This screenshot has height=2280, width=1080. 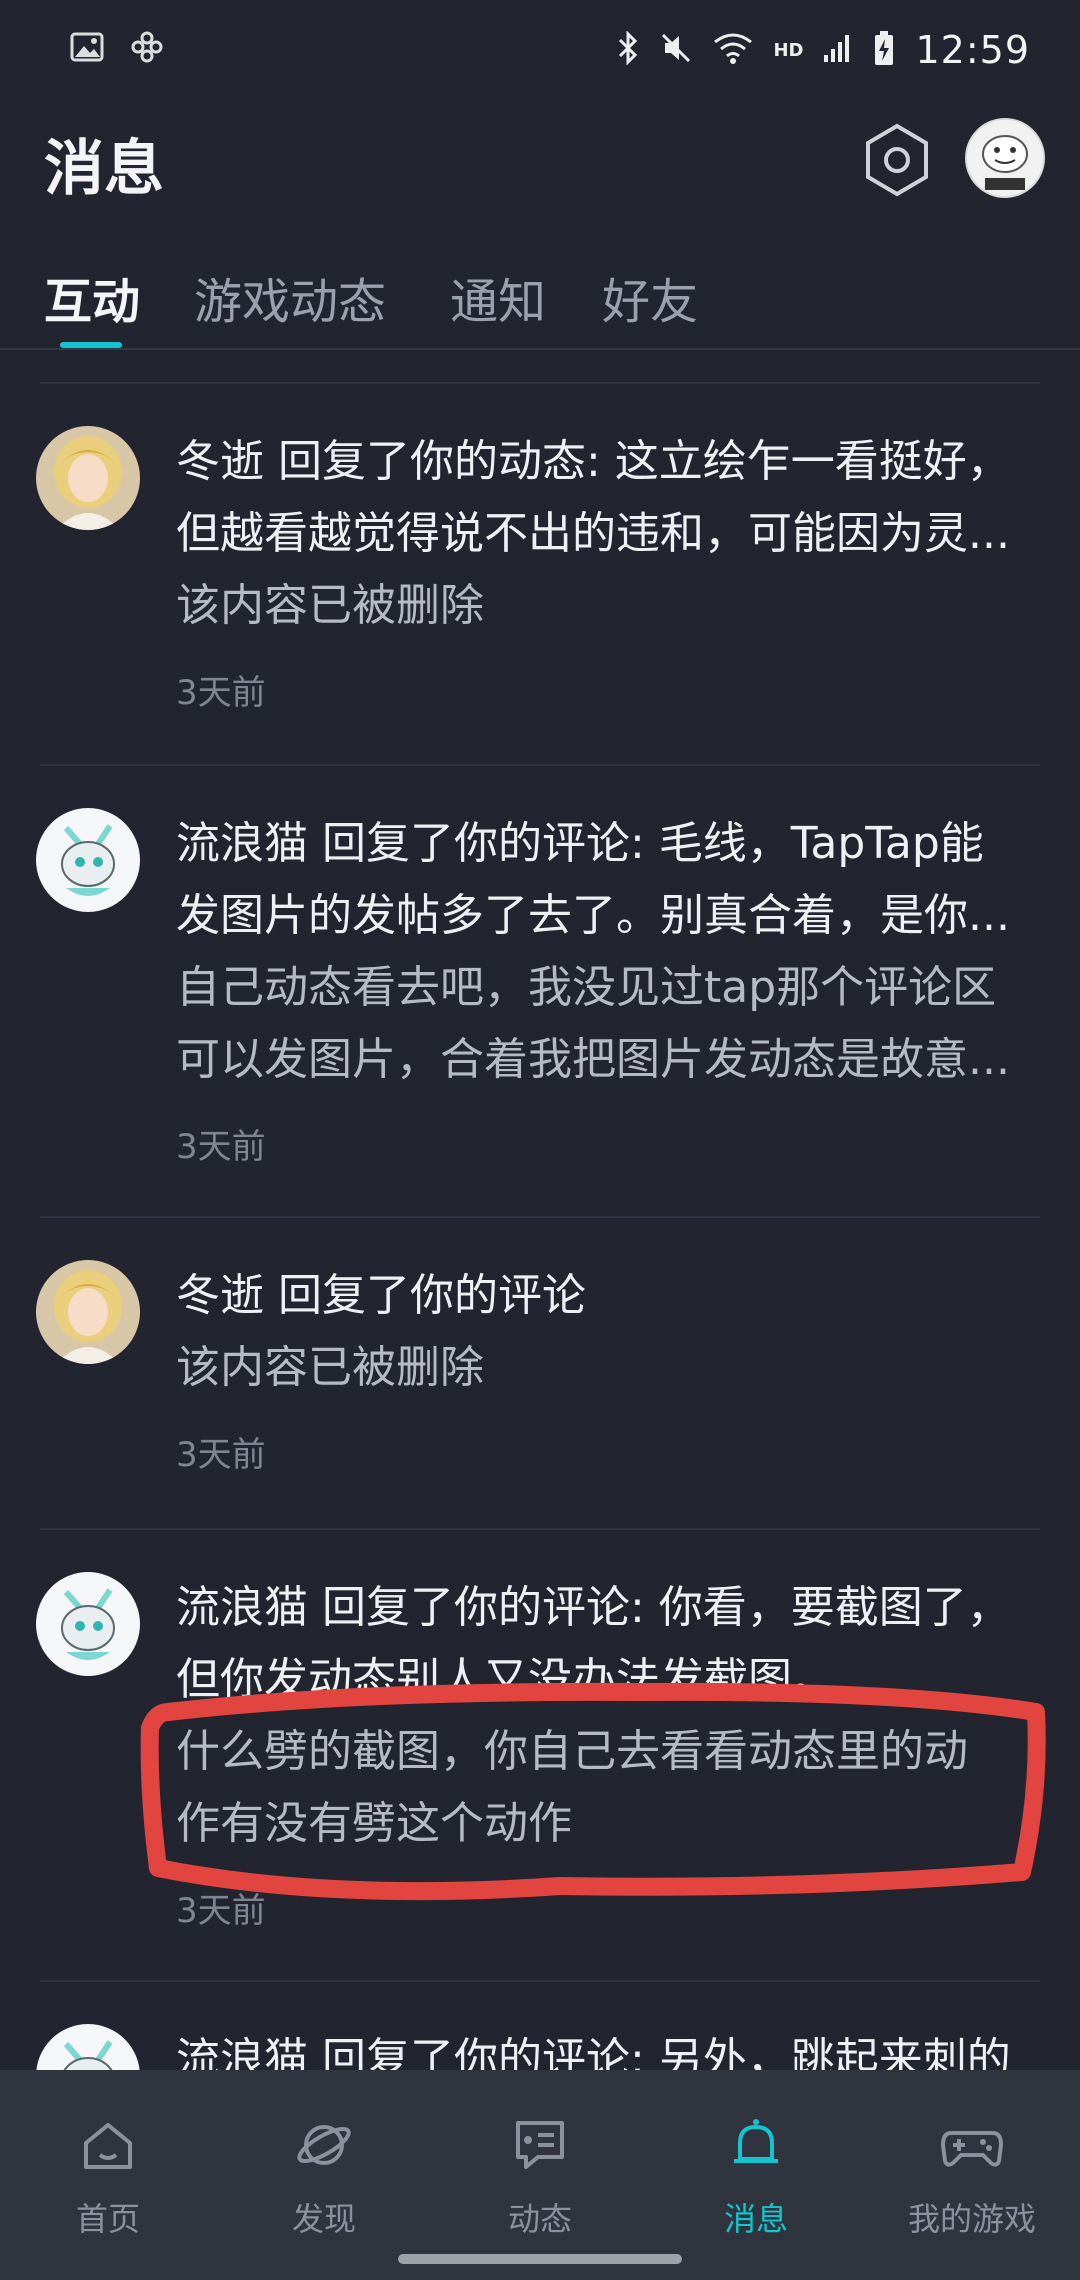 I want to click on tab-game-updates: 游戏动态, so click(x=290, y=297).